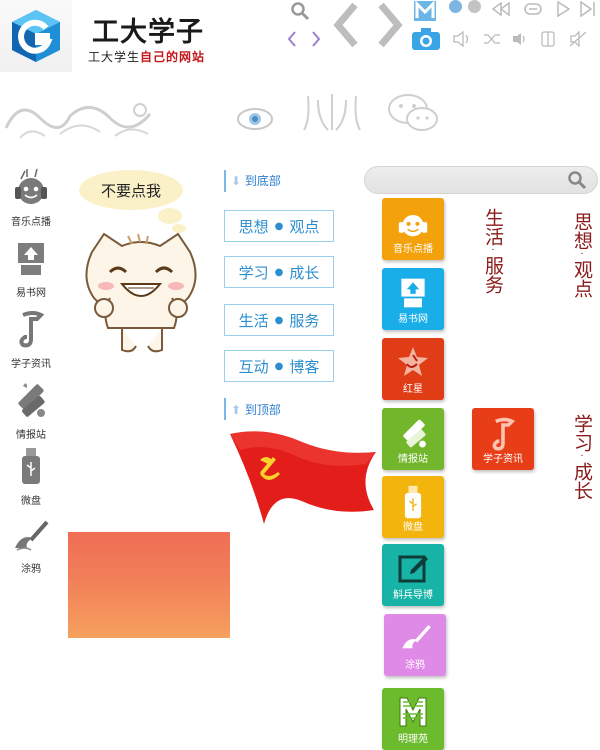 Image resolution: width=600 pixels, height=750 pixels. I want to click on decorative-calligraphy, so click(80, 118).